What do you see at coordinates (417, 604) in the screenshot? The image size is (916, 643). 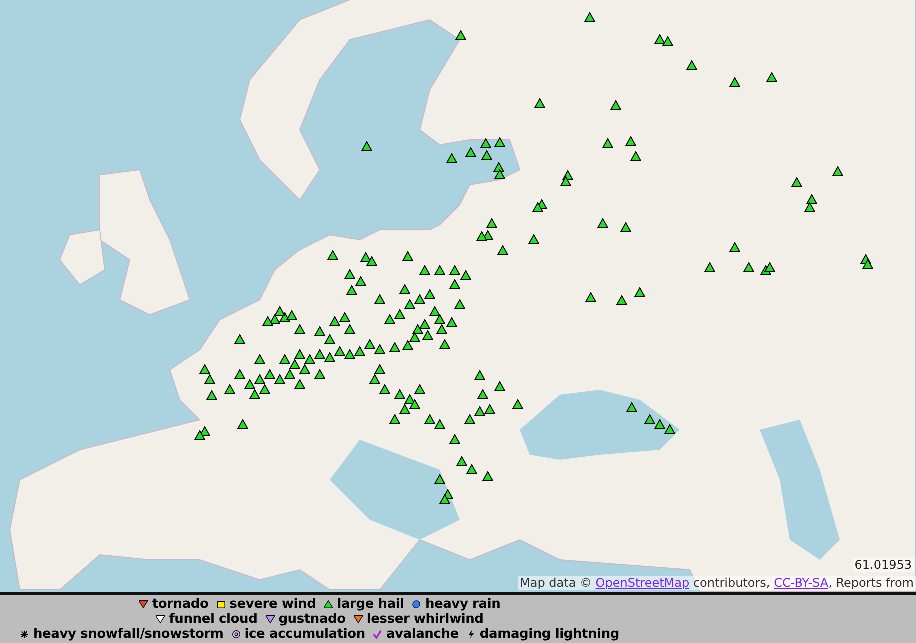 I see `circle-icon` at bounding box center [417, 604].